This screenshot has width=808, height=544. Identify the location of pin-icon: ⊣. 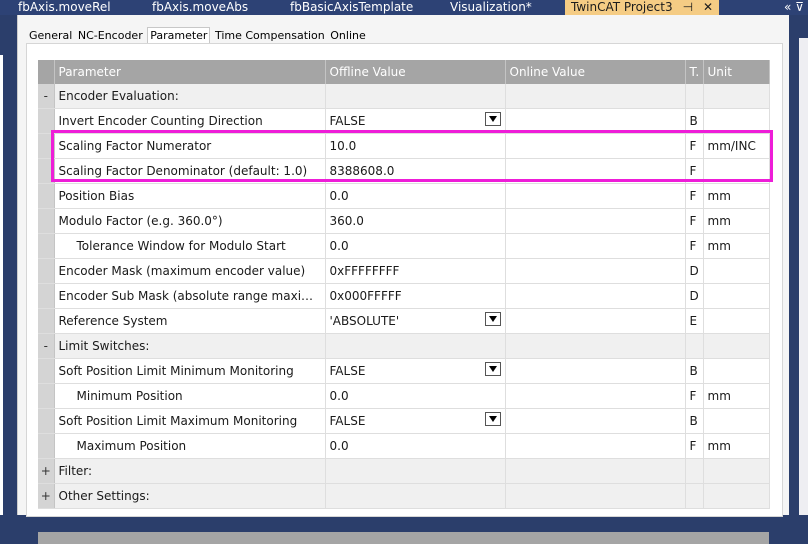
(688, 7).